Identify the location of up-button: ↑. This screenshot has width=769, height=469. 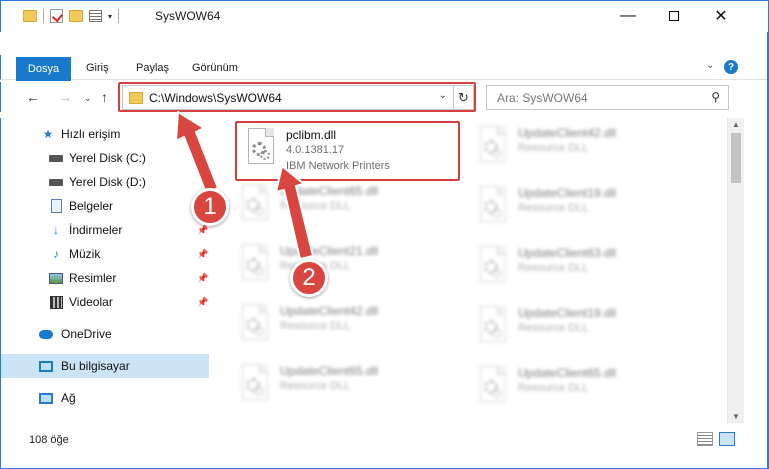
(104, 97).